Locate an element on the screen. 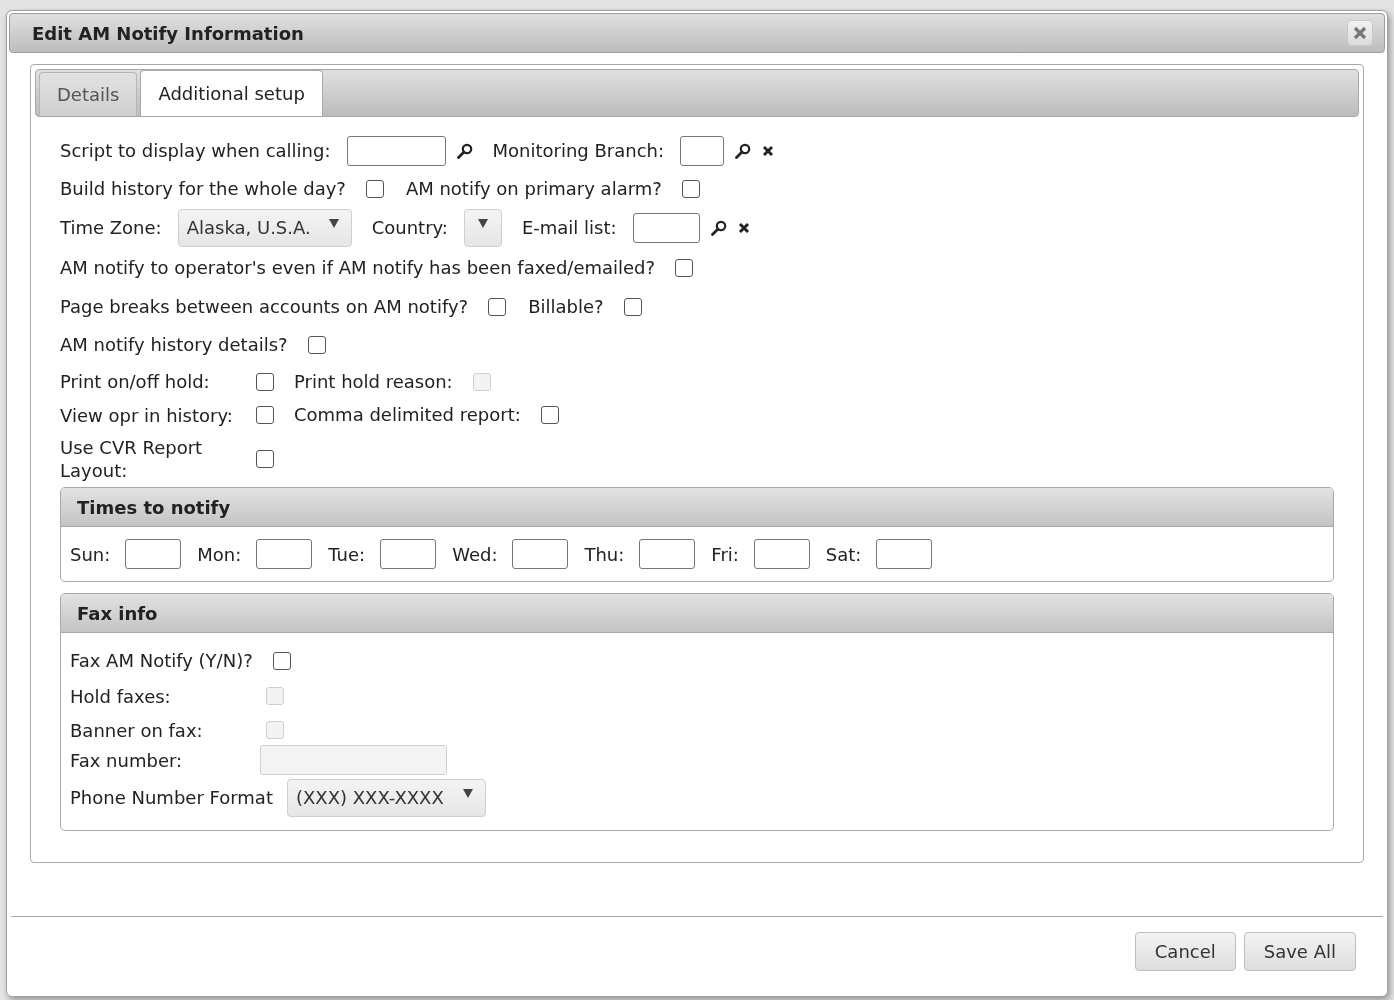  field-label: Monitoring Branch: is located at coordinates (578, 151).